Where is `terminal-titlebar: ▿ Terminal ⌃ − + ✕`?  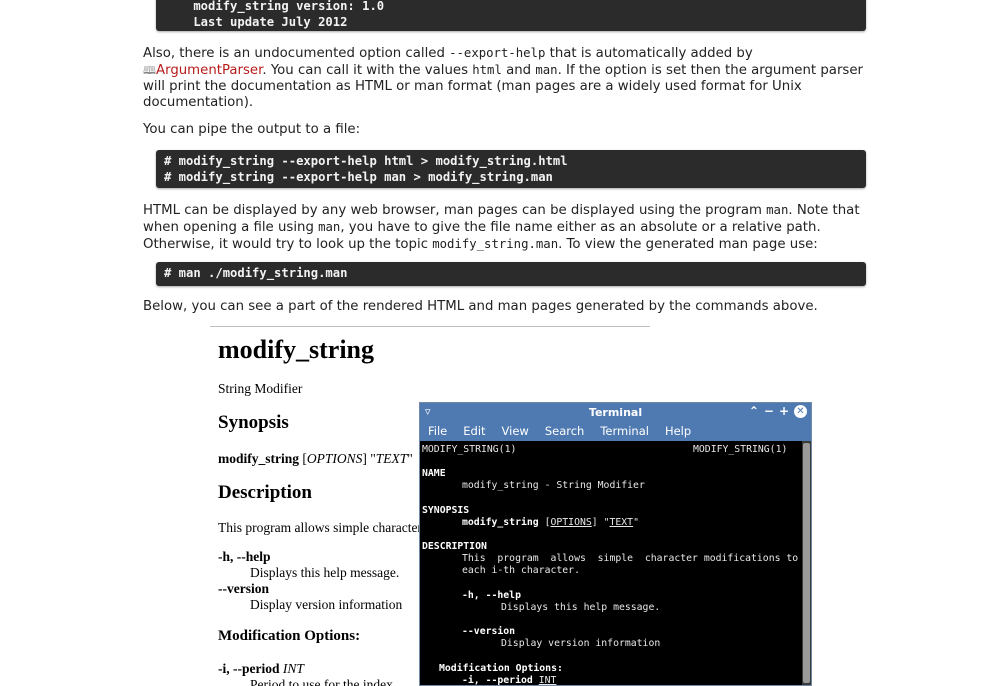 terminal-titlebar: ▿ Terminal ⌃ − + ✕ is located at coordinates (615, 412).